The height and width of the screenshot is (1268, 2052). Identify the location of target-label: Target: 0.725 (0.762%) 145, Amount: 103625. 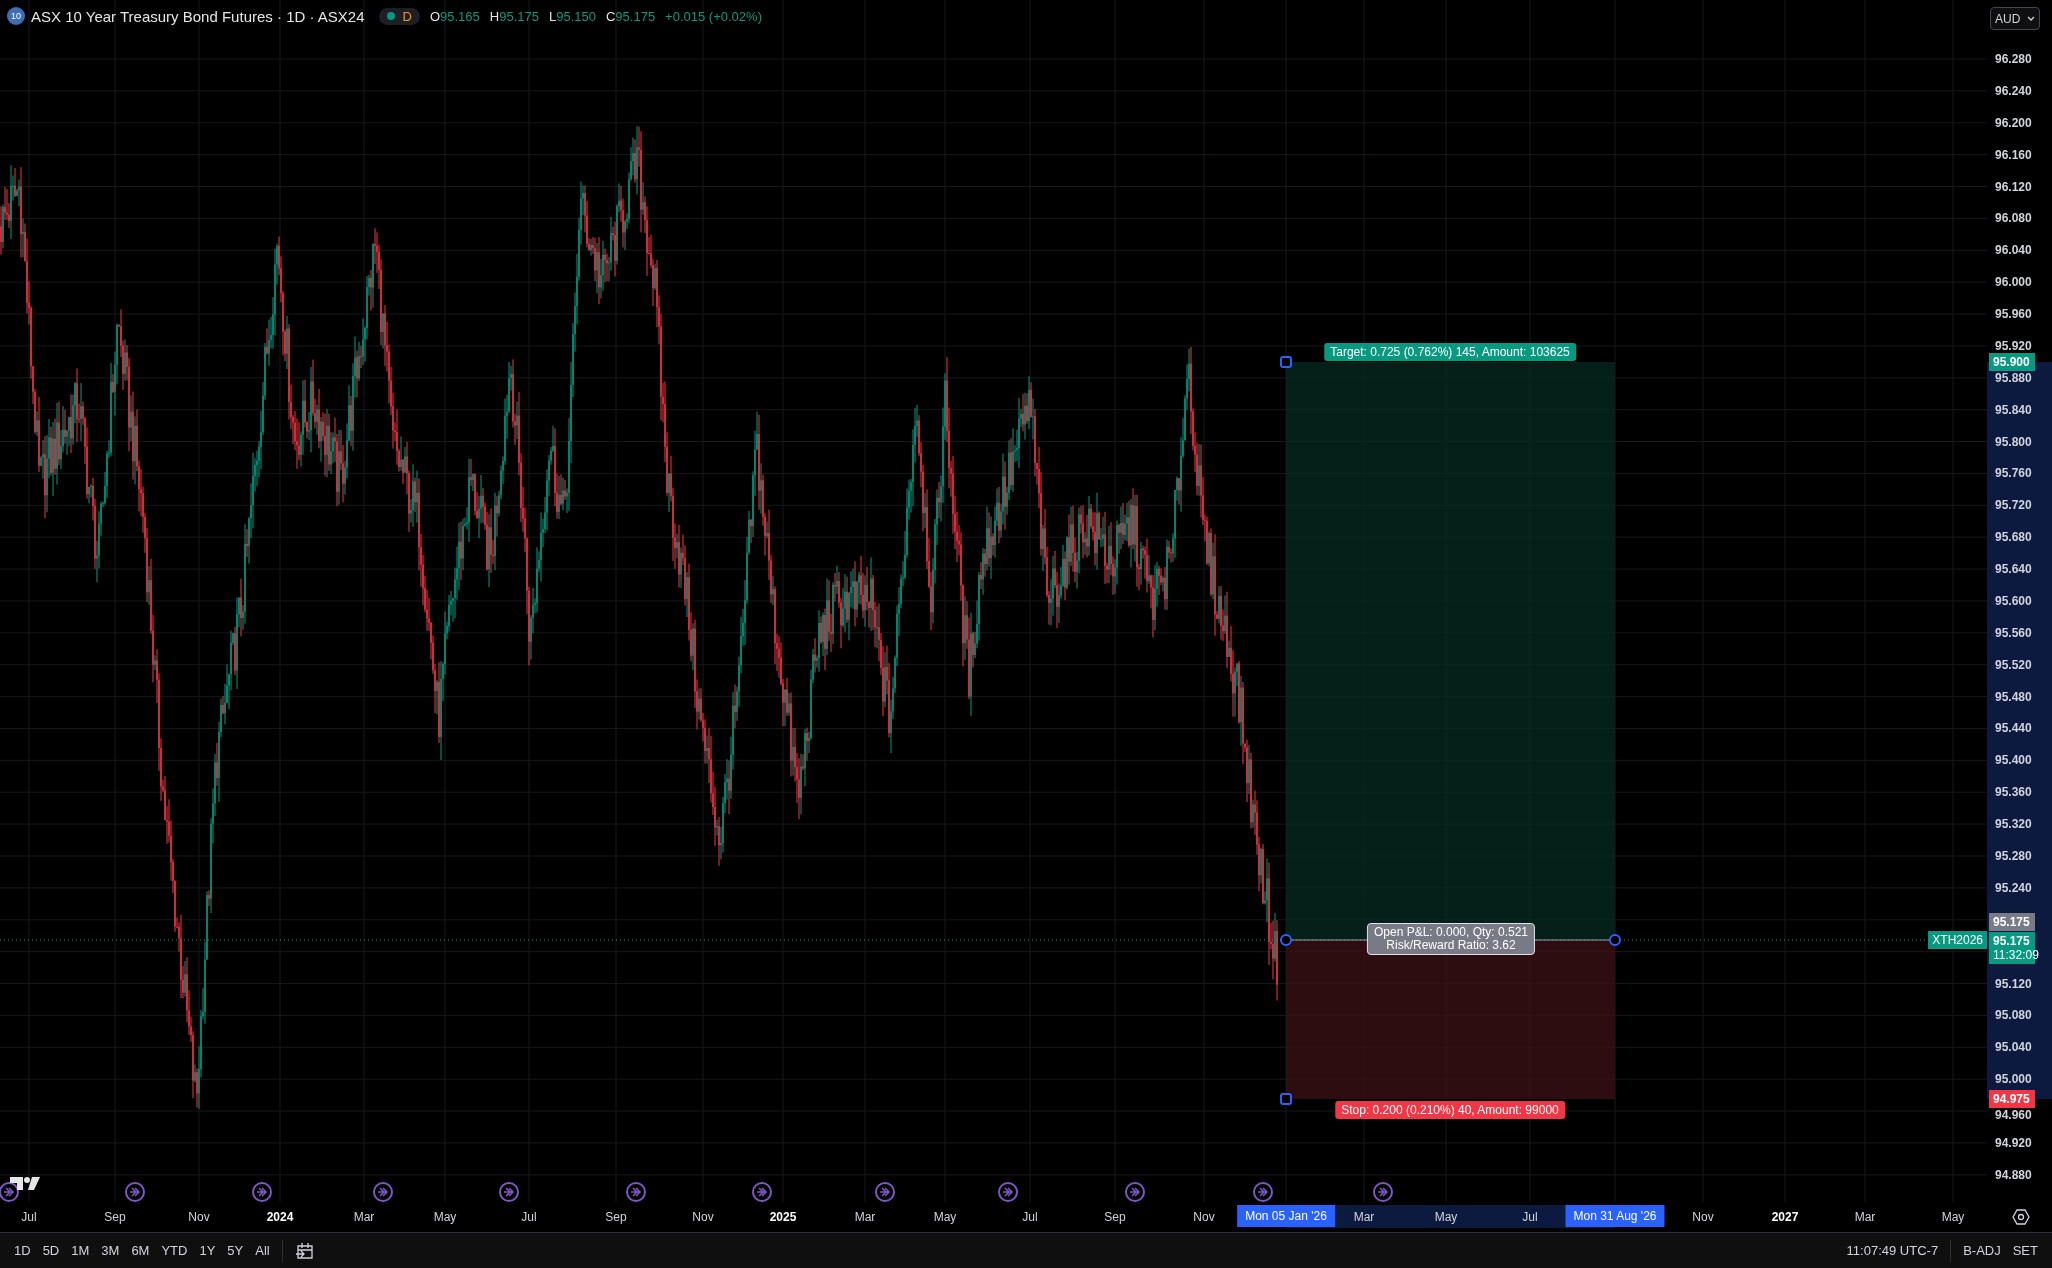
(1450, 352).